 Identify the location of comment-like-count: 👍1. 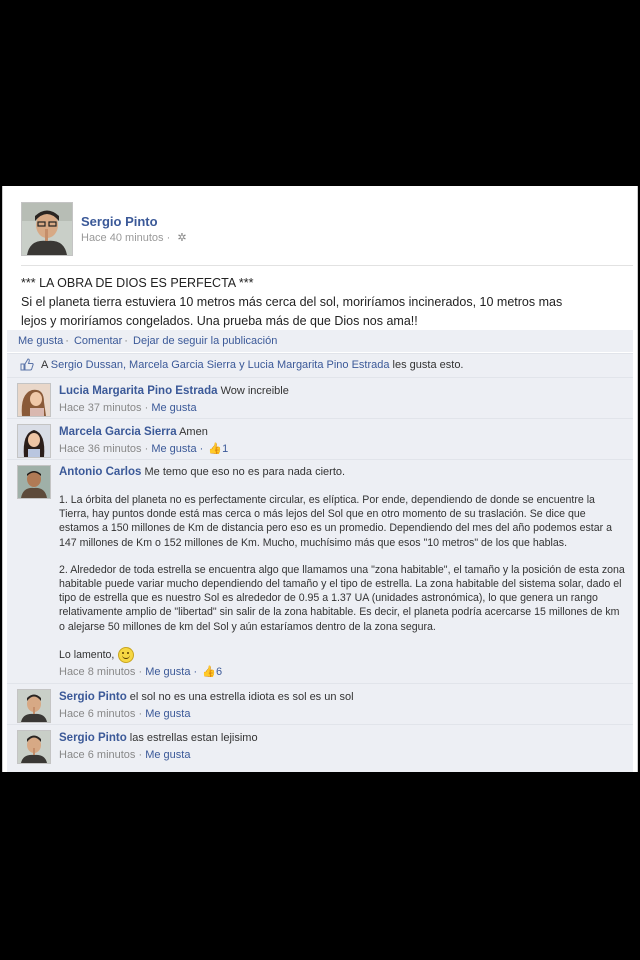
(218, 449).